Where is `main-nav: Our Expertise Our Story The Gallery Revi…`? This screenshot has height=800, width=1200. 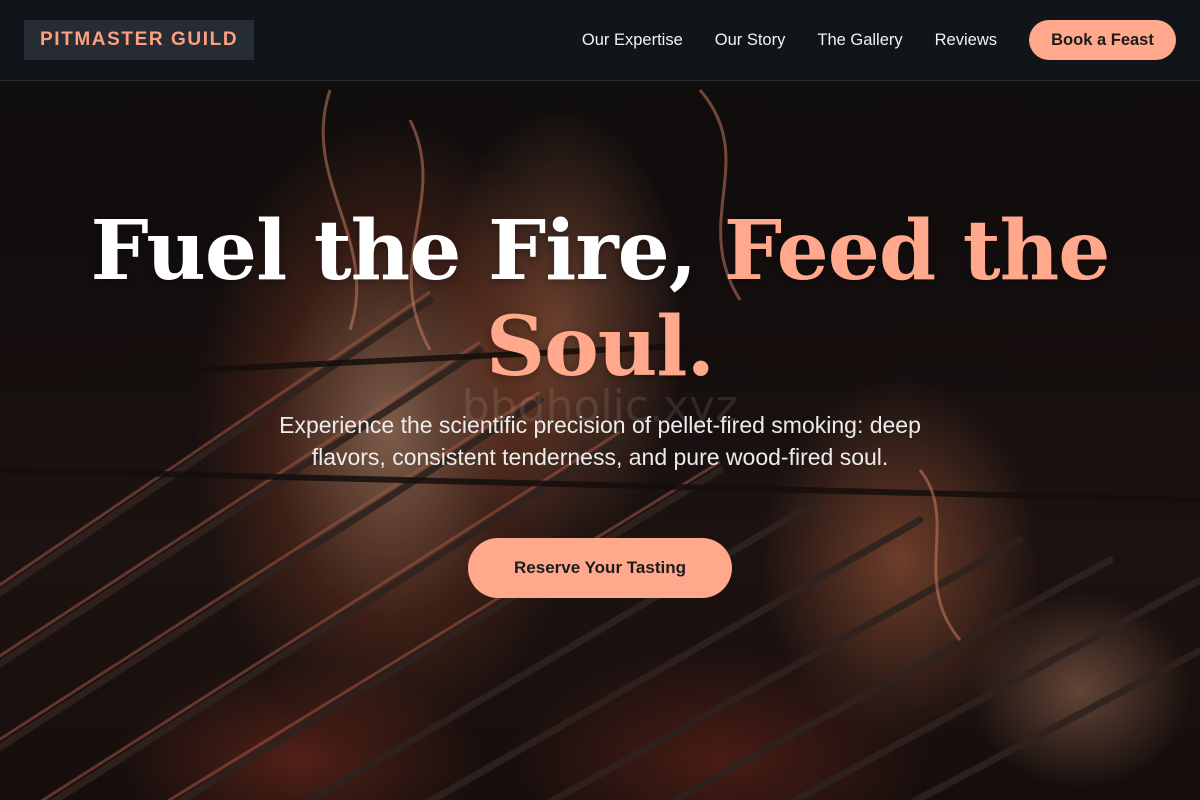
main-nav: Our Expertise Our Story The Gallery Revi… is located at coordinates (879, 40).